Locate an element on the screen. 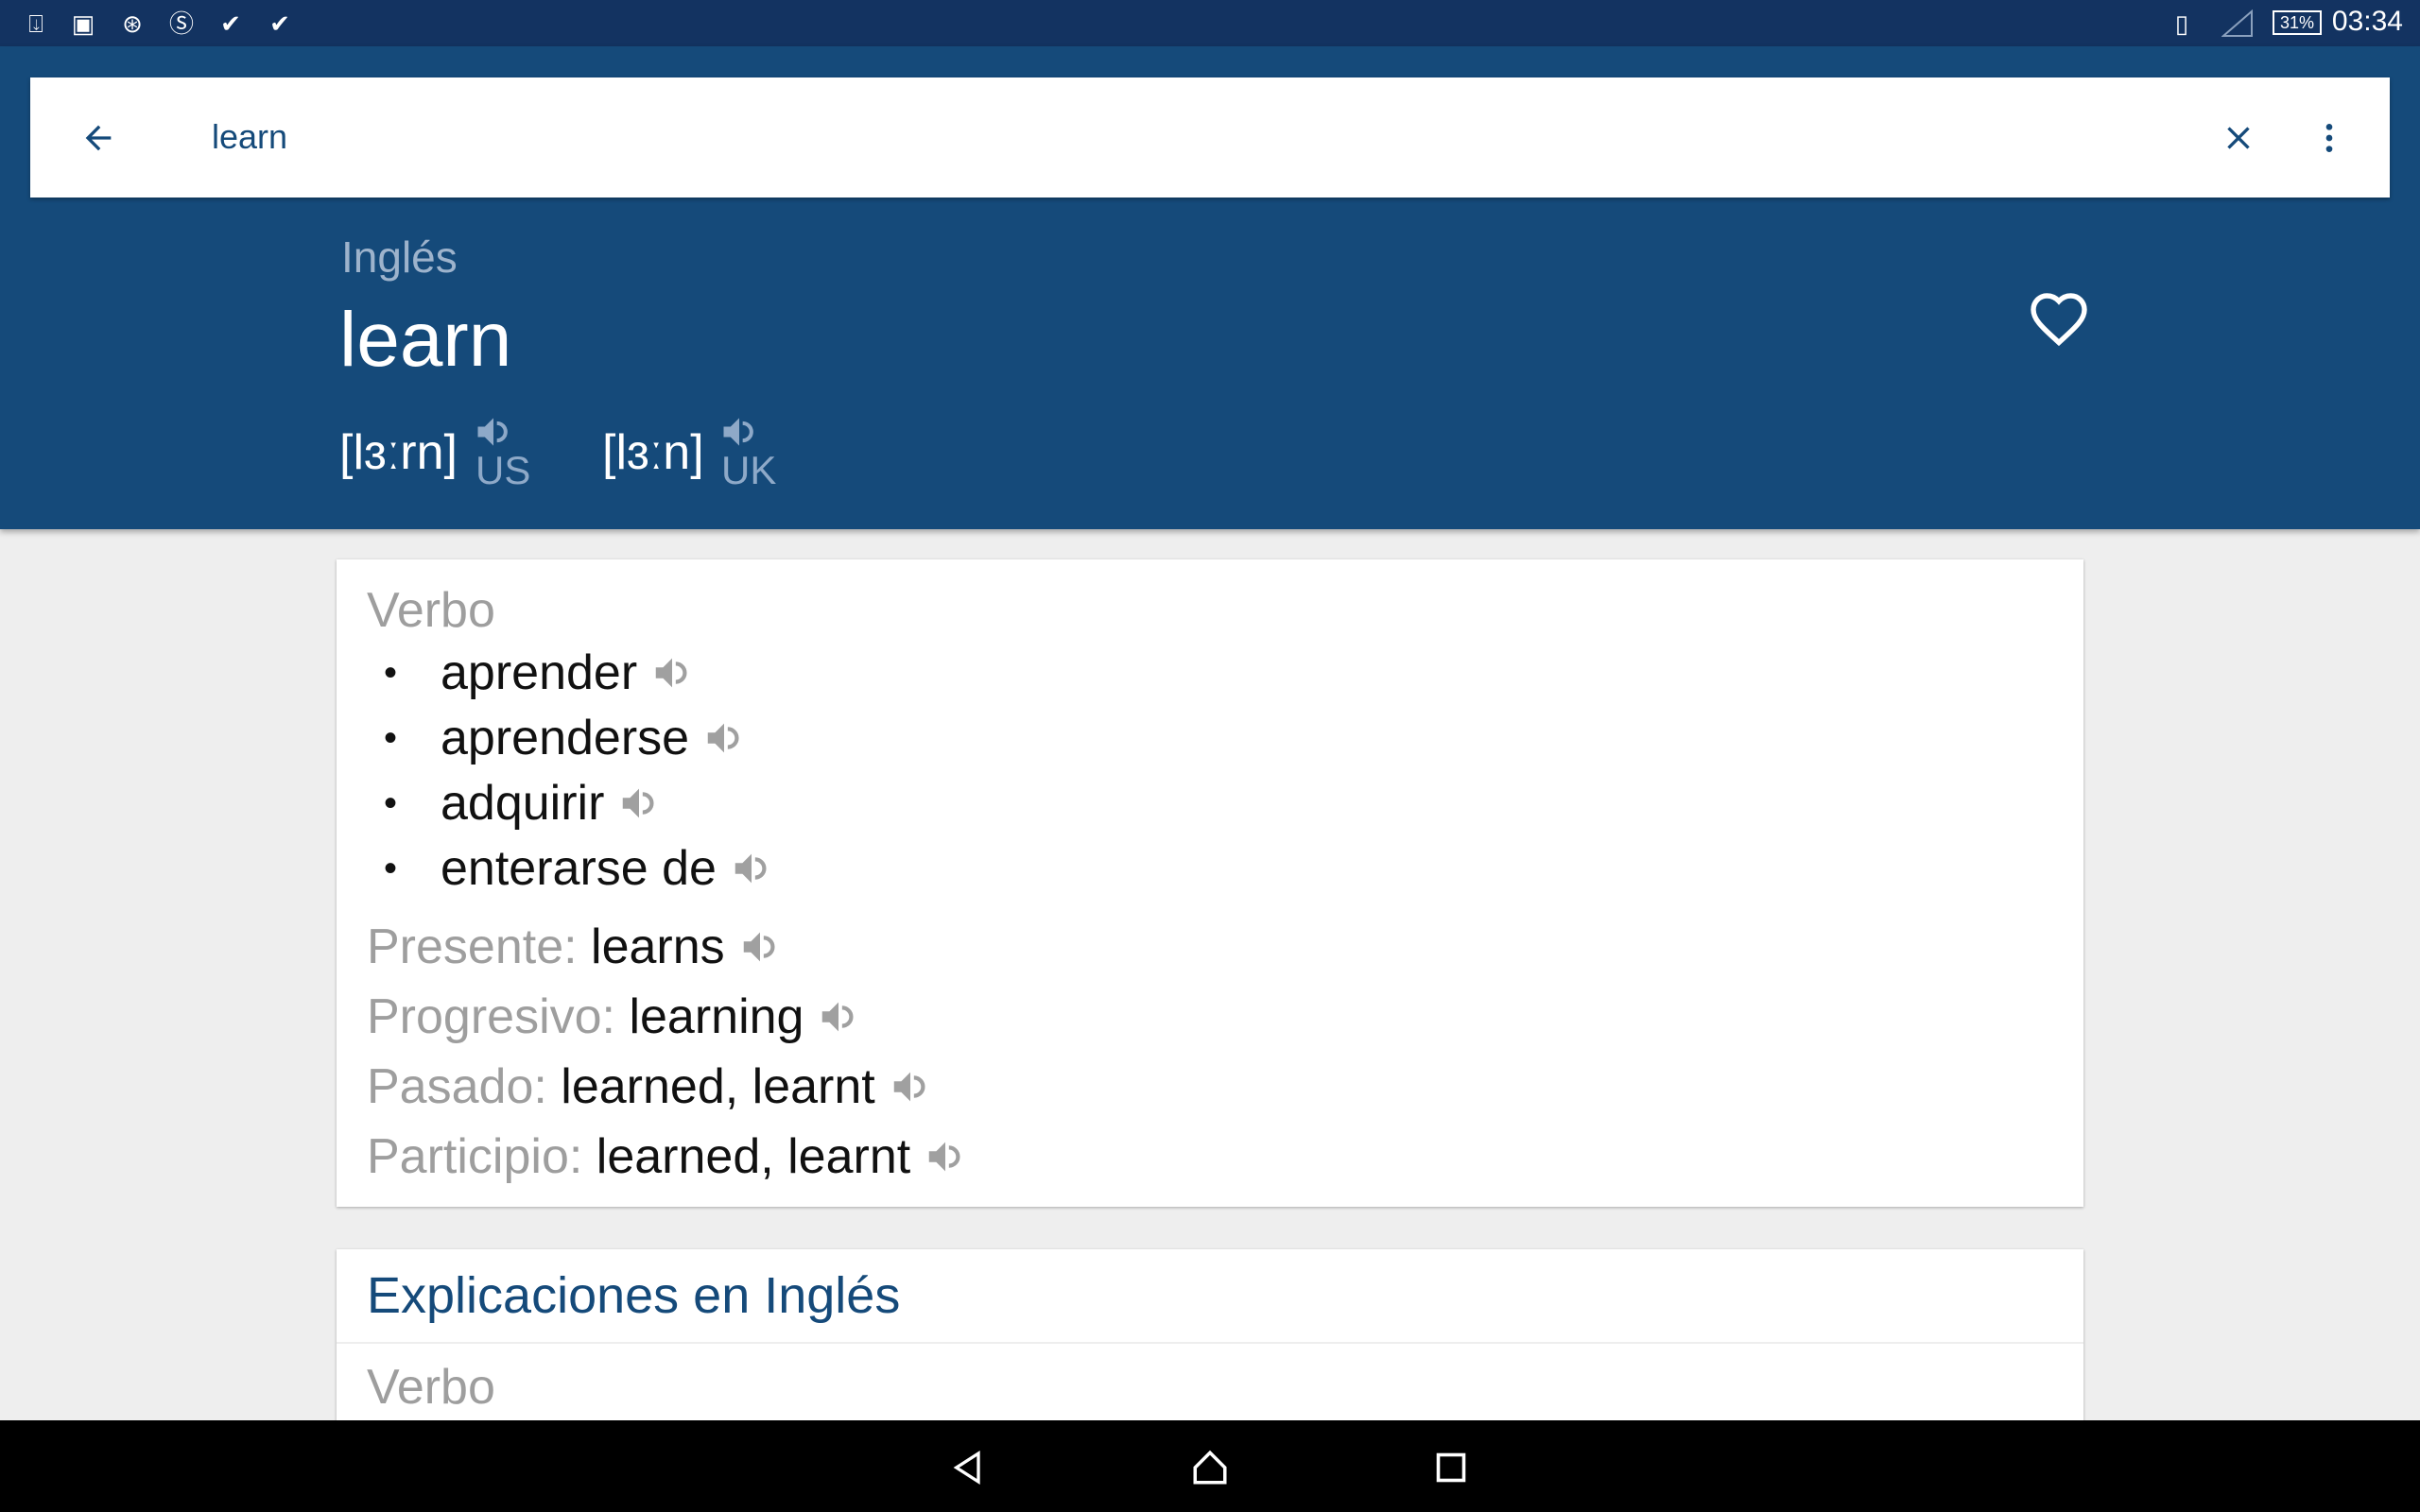  status-bar: ⍗ ▣ ⊛ Ⓢ ✔ ✔ ▯ 31% 03:34 is located at coordinates (1210, 23).